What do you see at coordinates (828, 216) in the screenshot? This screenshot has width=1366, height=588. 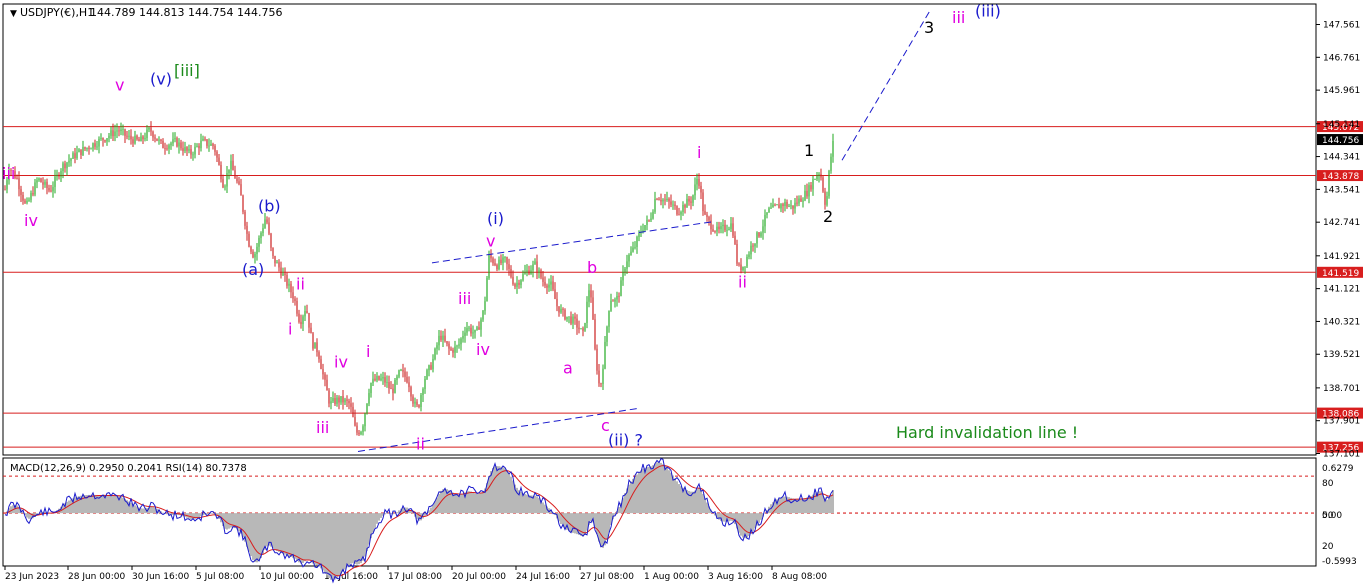 I see `wave-label: 2` at bounding box center [828, 216].